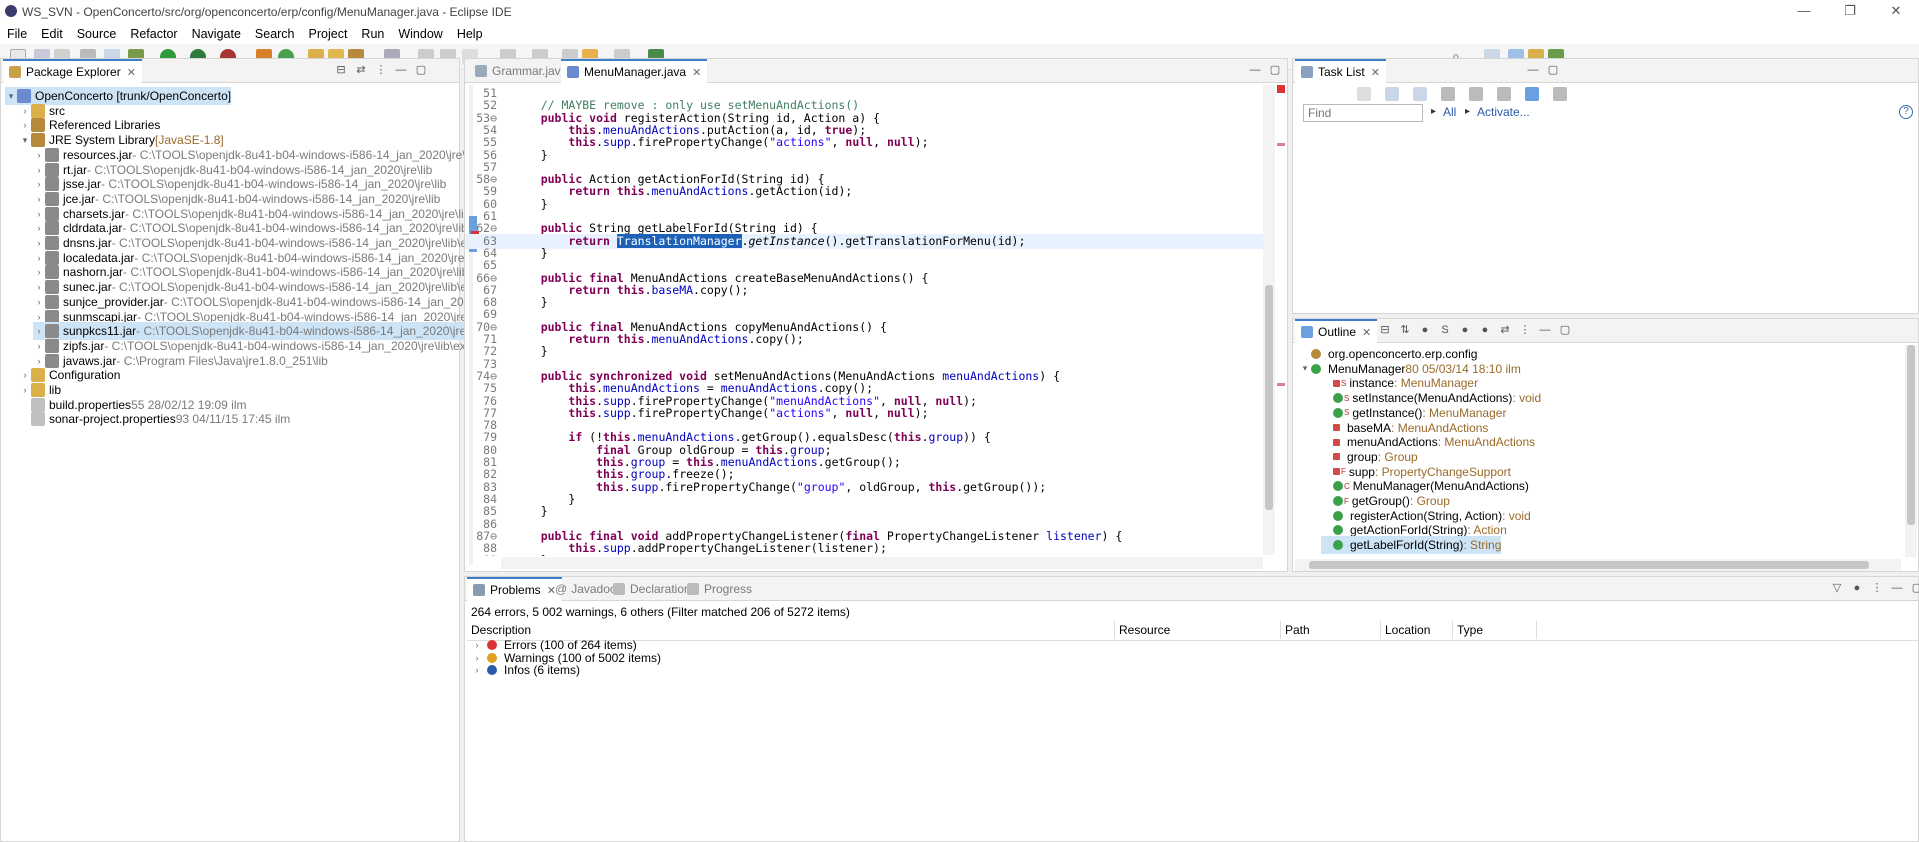 This screenshot has width=1919, height=842. I want to click on vertical-scrollbar, so click(1269, 320).